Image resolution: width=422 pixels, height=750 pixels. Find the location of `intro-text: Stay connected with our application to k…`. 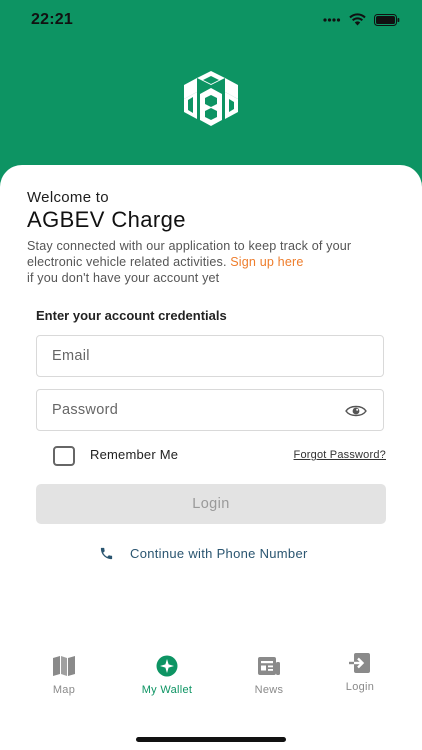

intro-text: Stay connected with our application to k… is located at coordinates (212, 262).